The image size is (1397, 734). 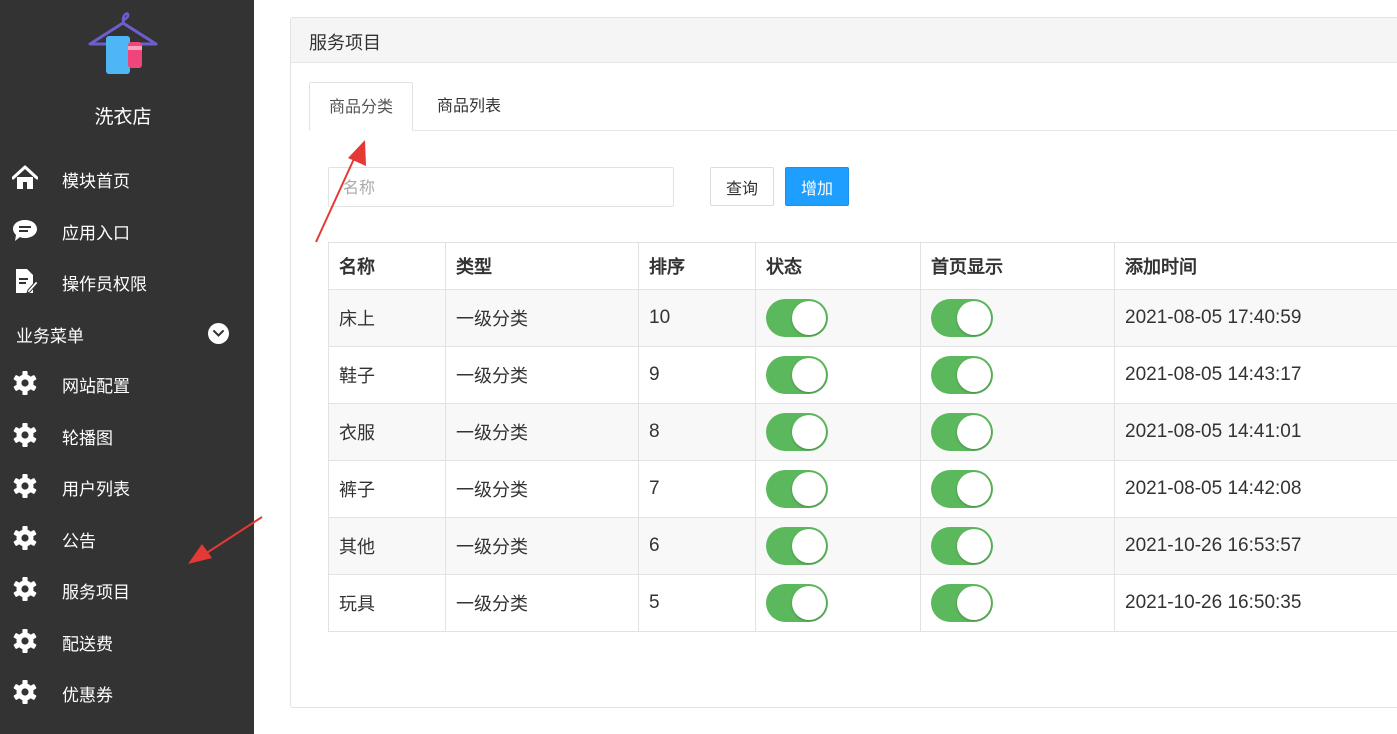 I want to click on tab-product-category: 商品分类, so click(x=361, y=106).